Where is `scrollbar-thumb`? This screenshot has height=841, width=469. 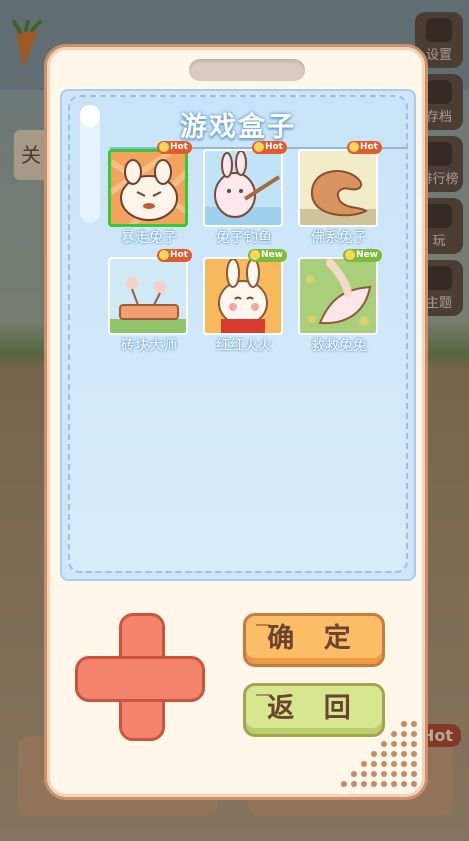
scrollbar-thumb is located at coordinates (90, 116).